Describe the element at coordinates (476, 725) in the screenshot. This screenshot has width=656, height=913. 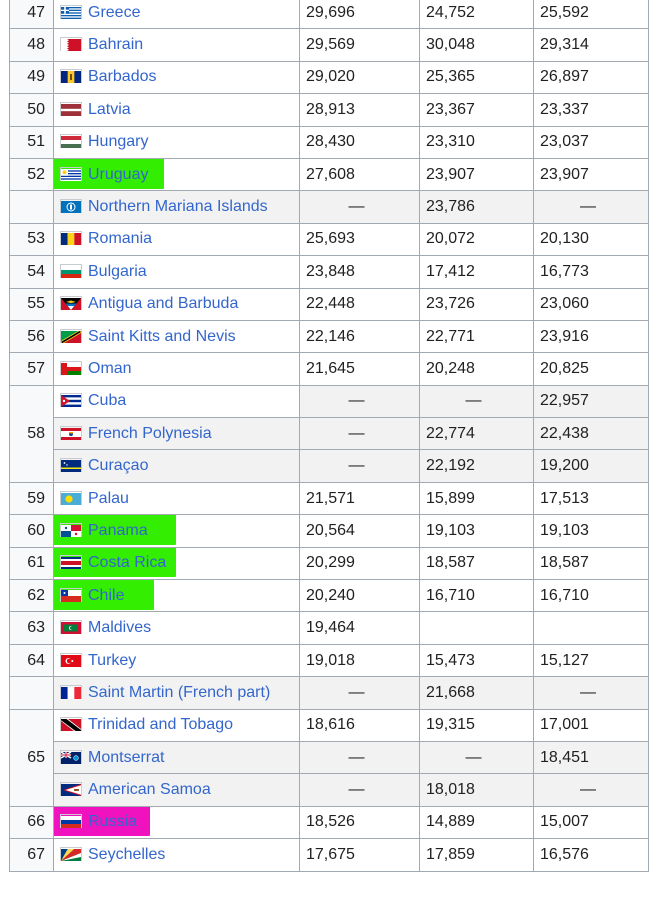
I see `gdp-value-cell-2: 19,315` at that location.